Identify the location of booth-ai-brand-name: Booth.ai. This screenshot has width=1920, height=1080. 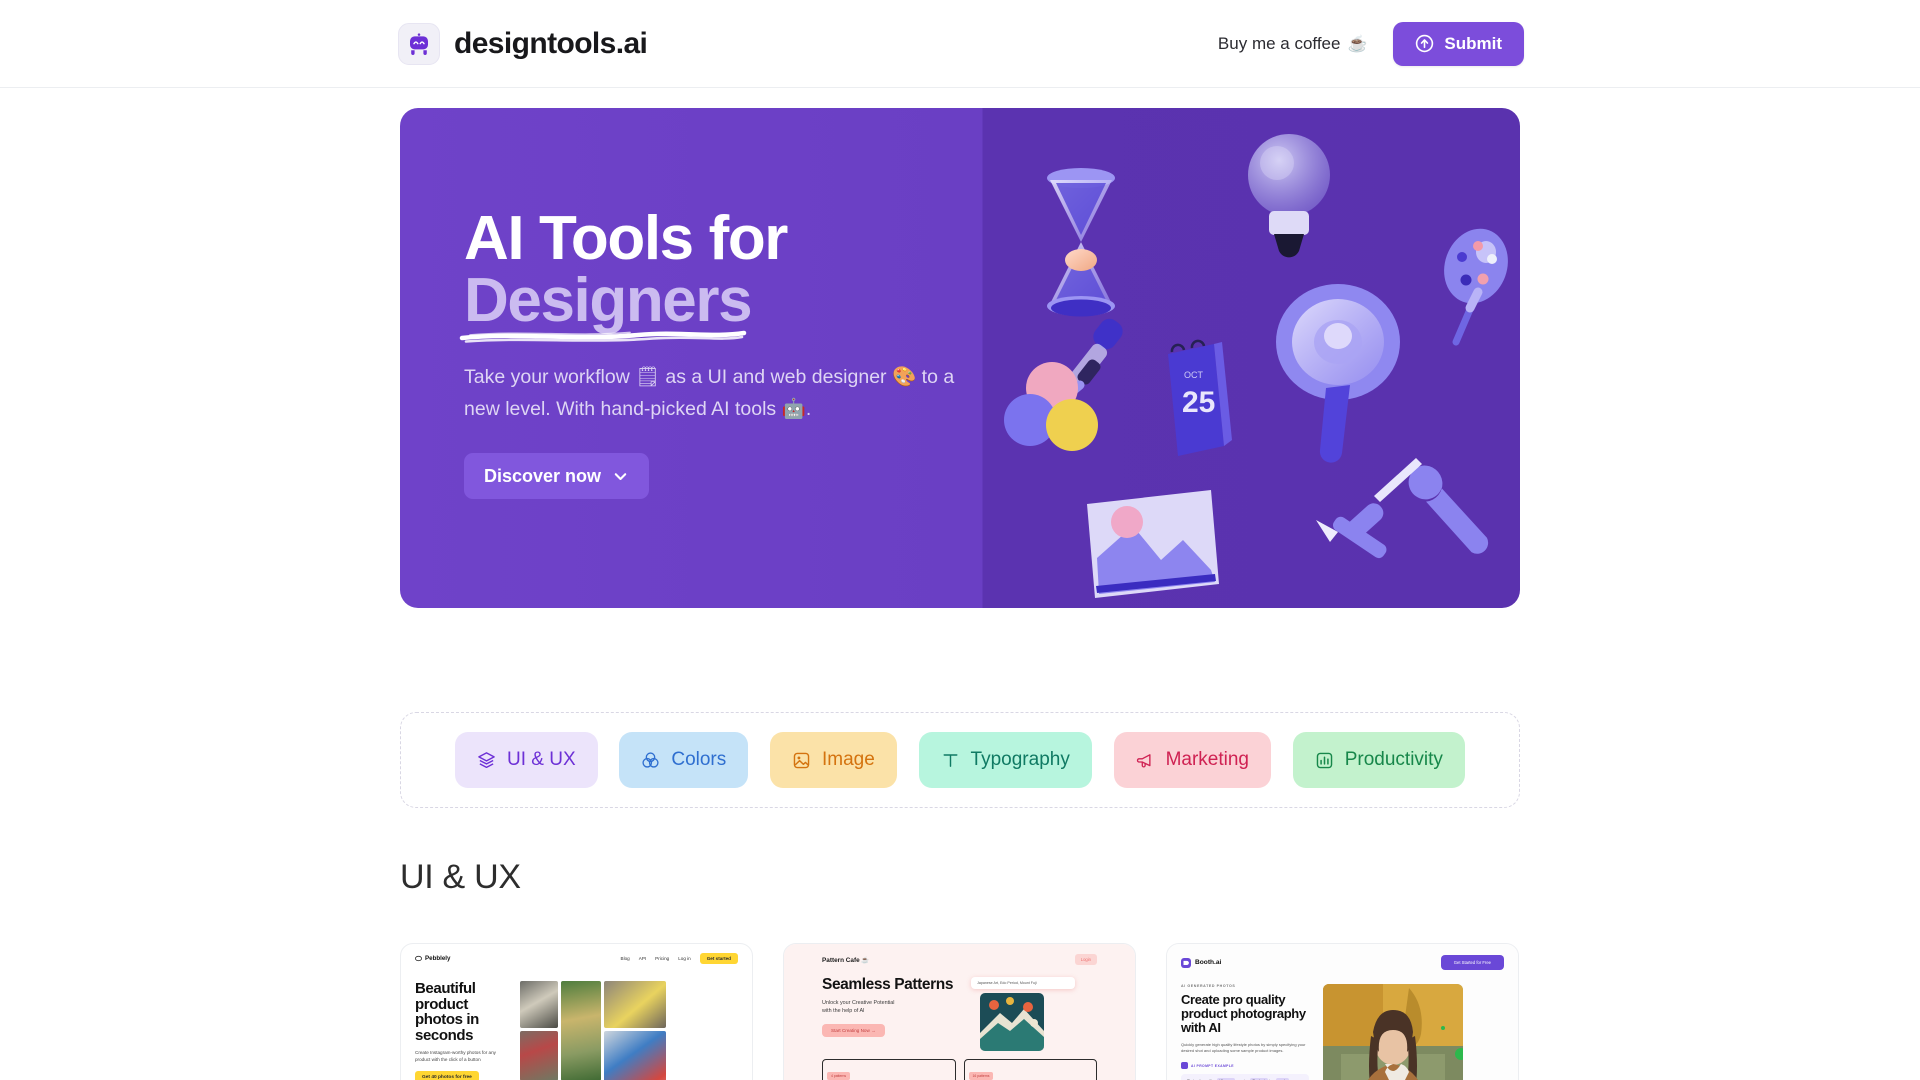
(1208, 962).